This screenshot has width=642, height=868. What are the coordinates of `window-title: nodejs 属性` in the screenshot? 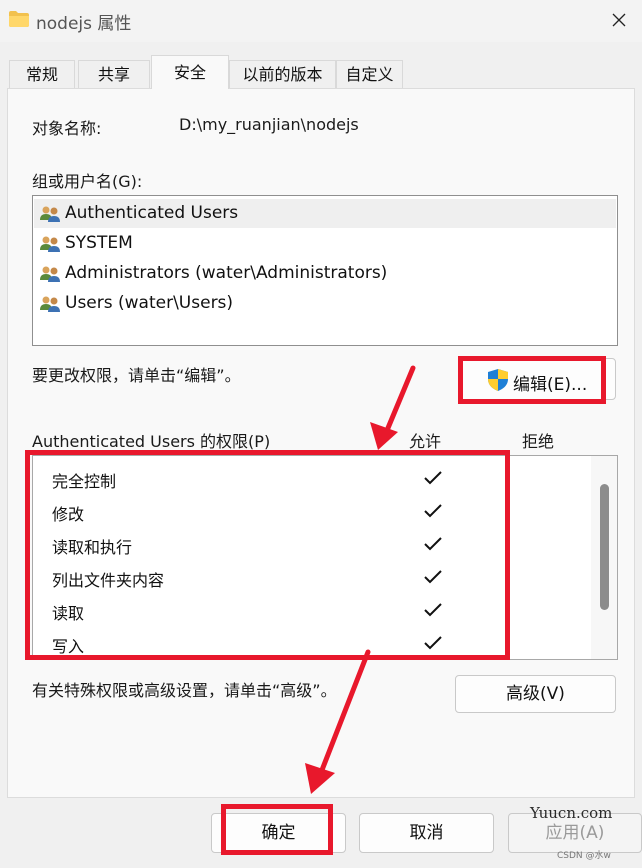 It's located at (84, 24).